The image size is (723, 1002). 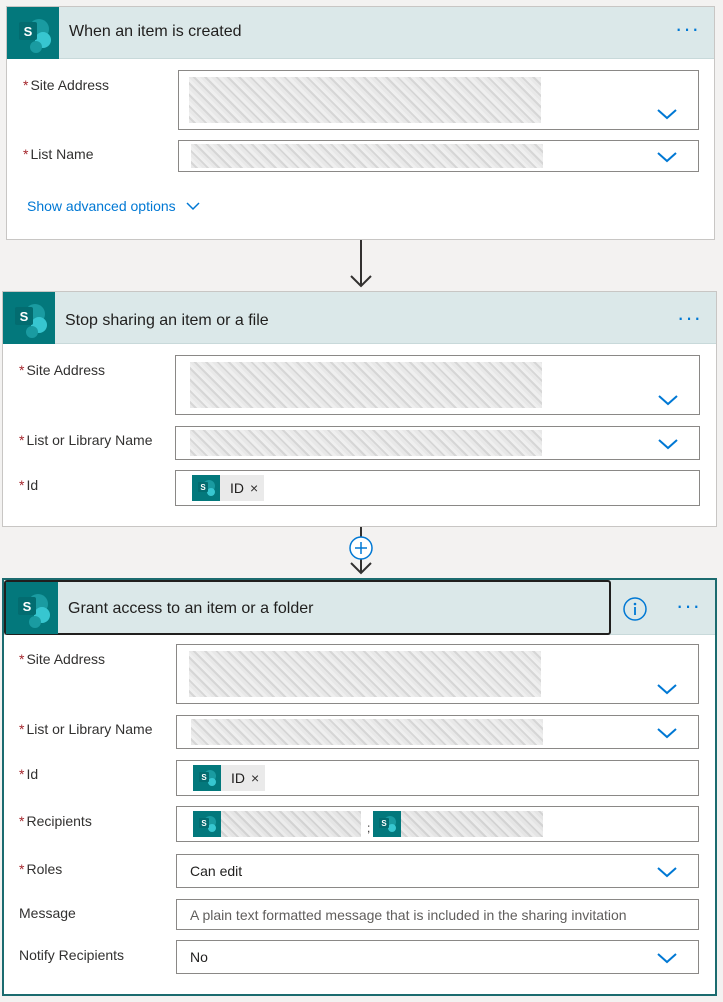 What do you see at coordinates (47, 913) in the screenshot?
I see `message-label: Message` at bounding box center [47, 913].